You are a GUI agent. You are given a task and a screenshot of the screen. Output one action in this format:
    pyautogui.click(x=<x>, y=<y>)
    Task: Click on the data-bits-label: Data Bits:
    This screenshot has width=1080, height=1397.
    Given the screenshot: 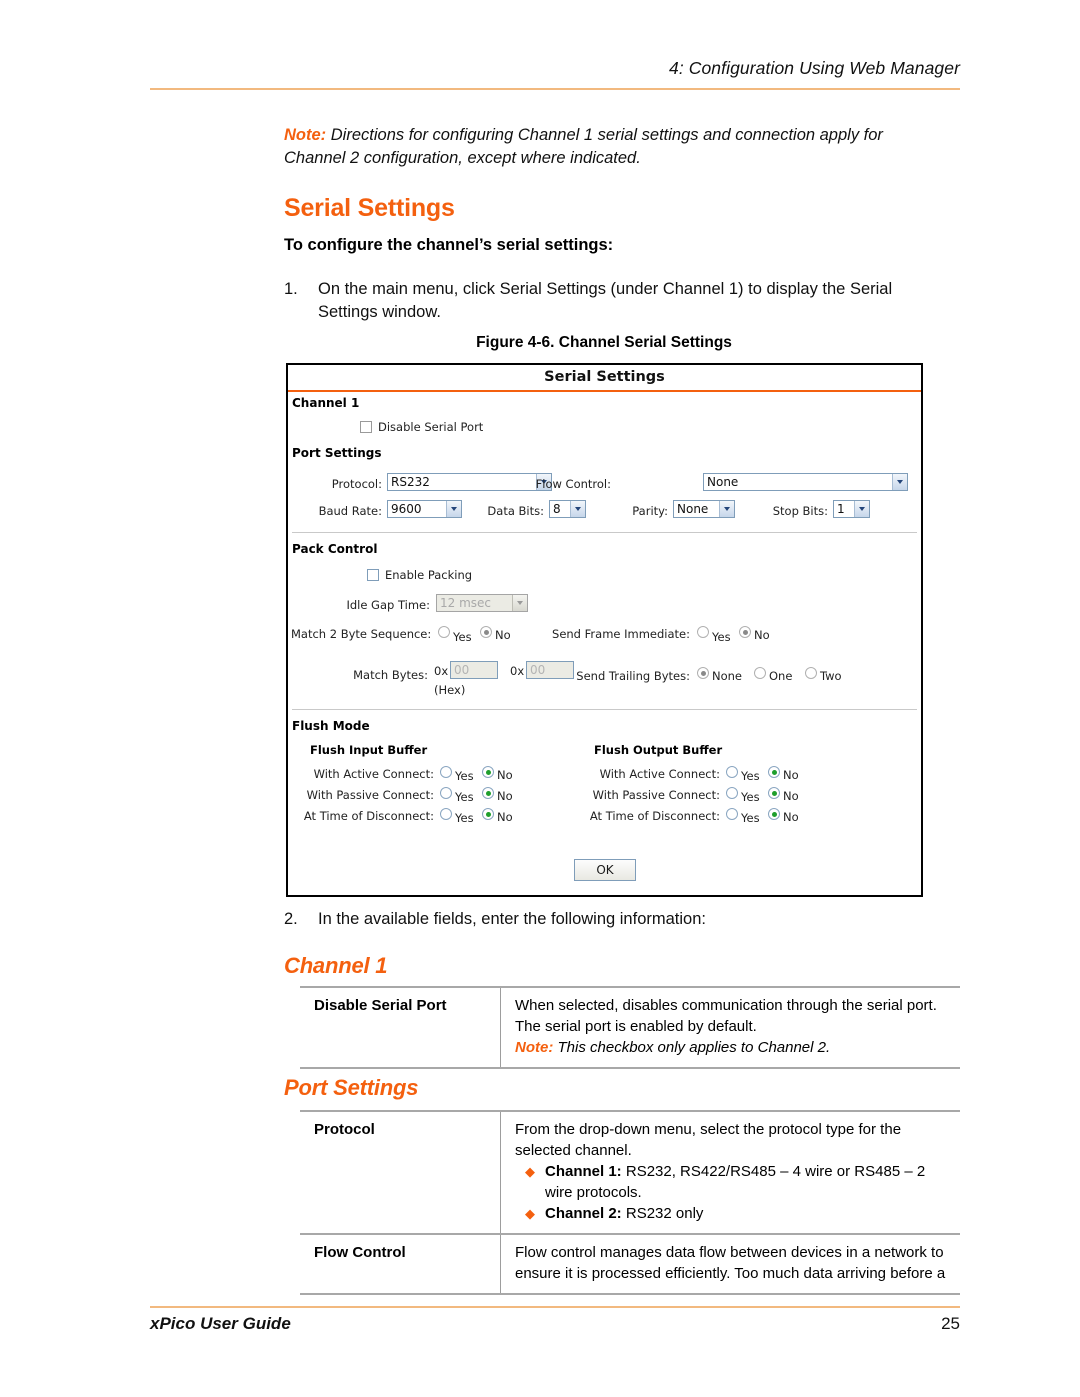 What is the action you would take?
    pyautogui.click(x=515, y=511)
    